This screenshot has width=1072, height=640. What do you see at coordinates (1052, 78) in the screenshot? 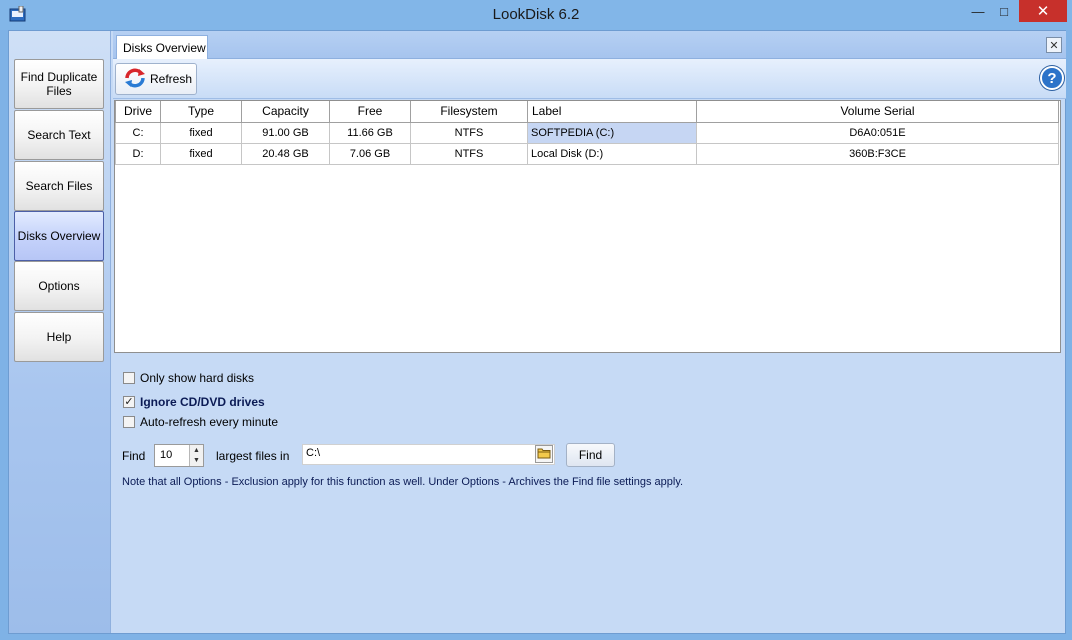
I see `help-icon: ?` at bounding box center [1052, 78].